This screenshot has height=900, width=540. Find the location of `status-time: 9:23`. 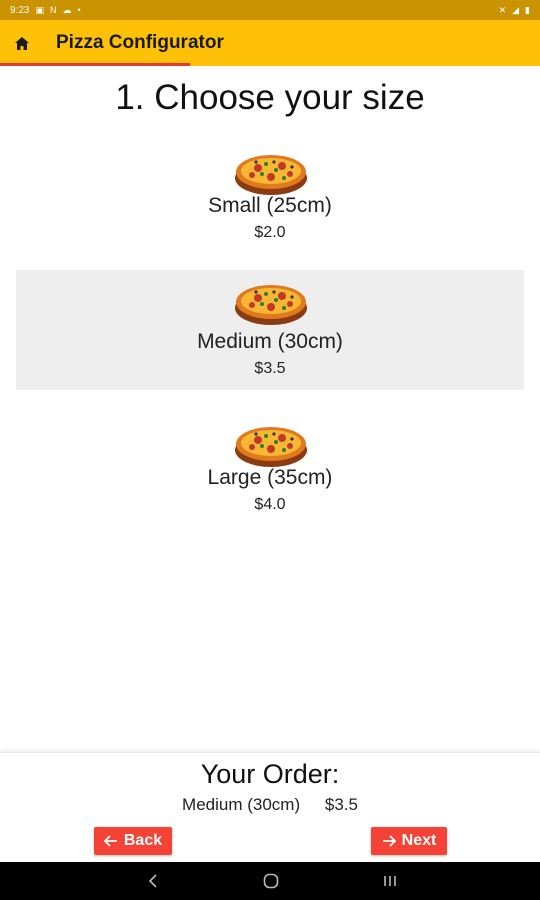

status-time: 9:23 is located at coordinates (20, 10).